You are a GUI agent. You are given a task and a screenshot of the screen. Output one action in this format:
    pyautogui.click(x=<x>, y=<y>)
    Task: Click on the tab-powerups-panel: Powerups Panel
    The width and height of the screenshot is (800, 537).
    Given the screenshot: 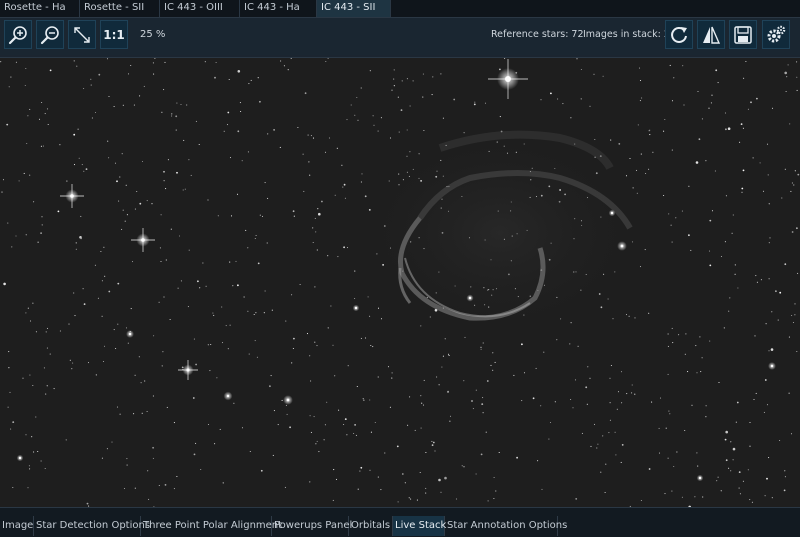 What is the action you would take?
    pyautogui.click(x=312, y=526)
    